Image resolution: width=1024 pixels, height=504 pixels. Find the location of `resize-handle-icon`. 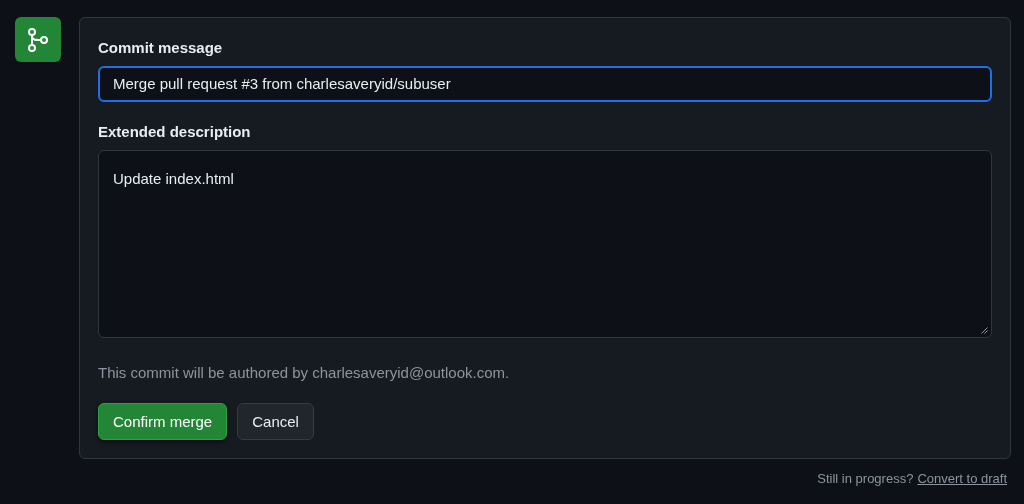

resize-handle-icon is located at coordinates (984, 330).